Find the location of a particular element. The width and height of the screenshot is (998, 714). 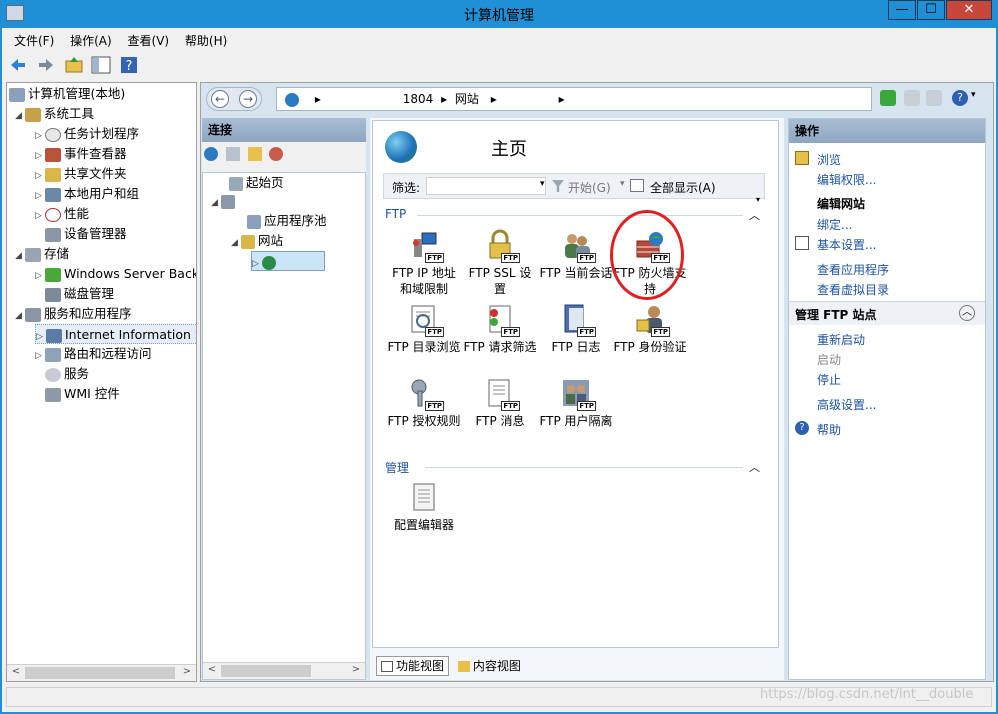

feature-ftp-current-sessions: FTP FTP 当前会话 is located at coordinates (576, 255).